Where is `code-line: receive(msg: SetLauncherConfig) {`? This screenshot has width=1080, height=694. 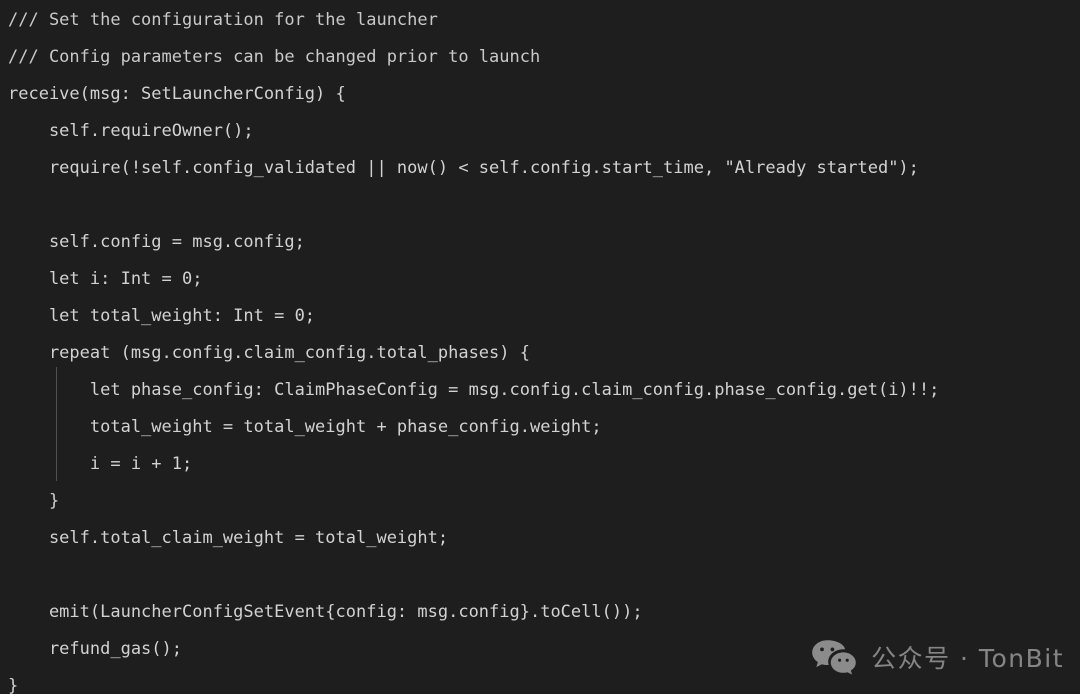 code-line: receive(msg: SetLauncherConfig) { is located at coordinates (540, 94).